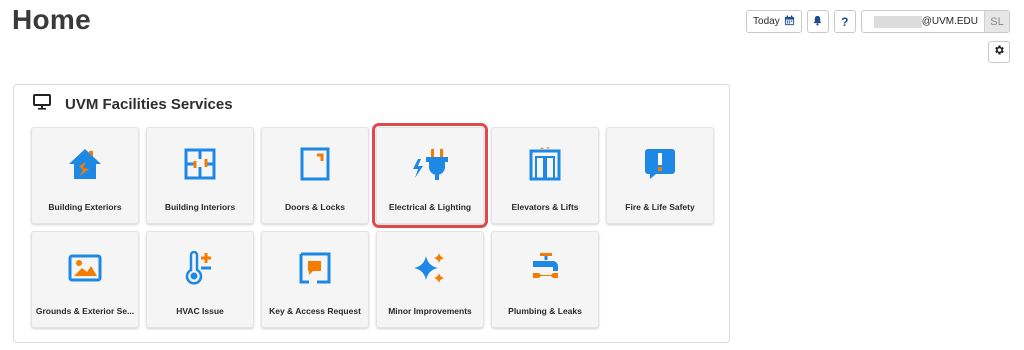 This screenshot has width=1024, height=350. I want to click on help-label: ?, so click(845, 21).